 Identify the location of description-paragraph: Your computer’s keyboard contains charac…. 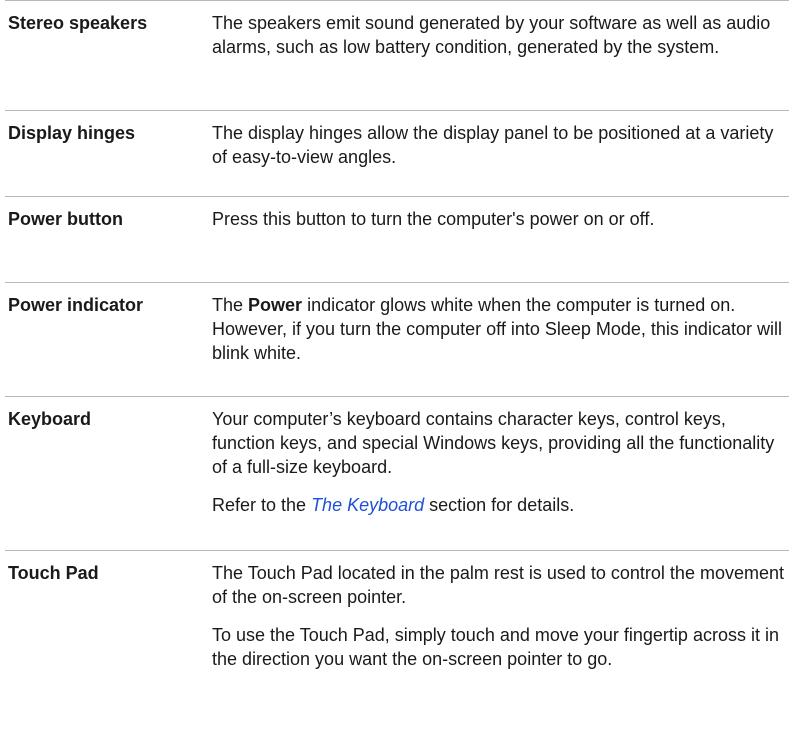
(493, 443).